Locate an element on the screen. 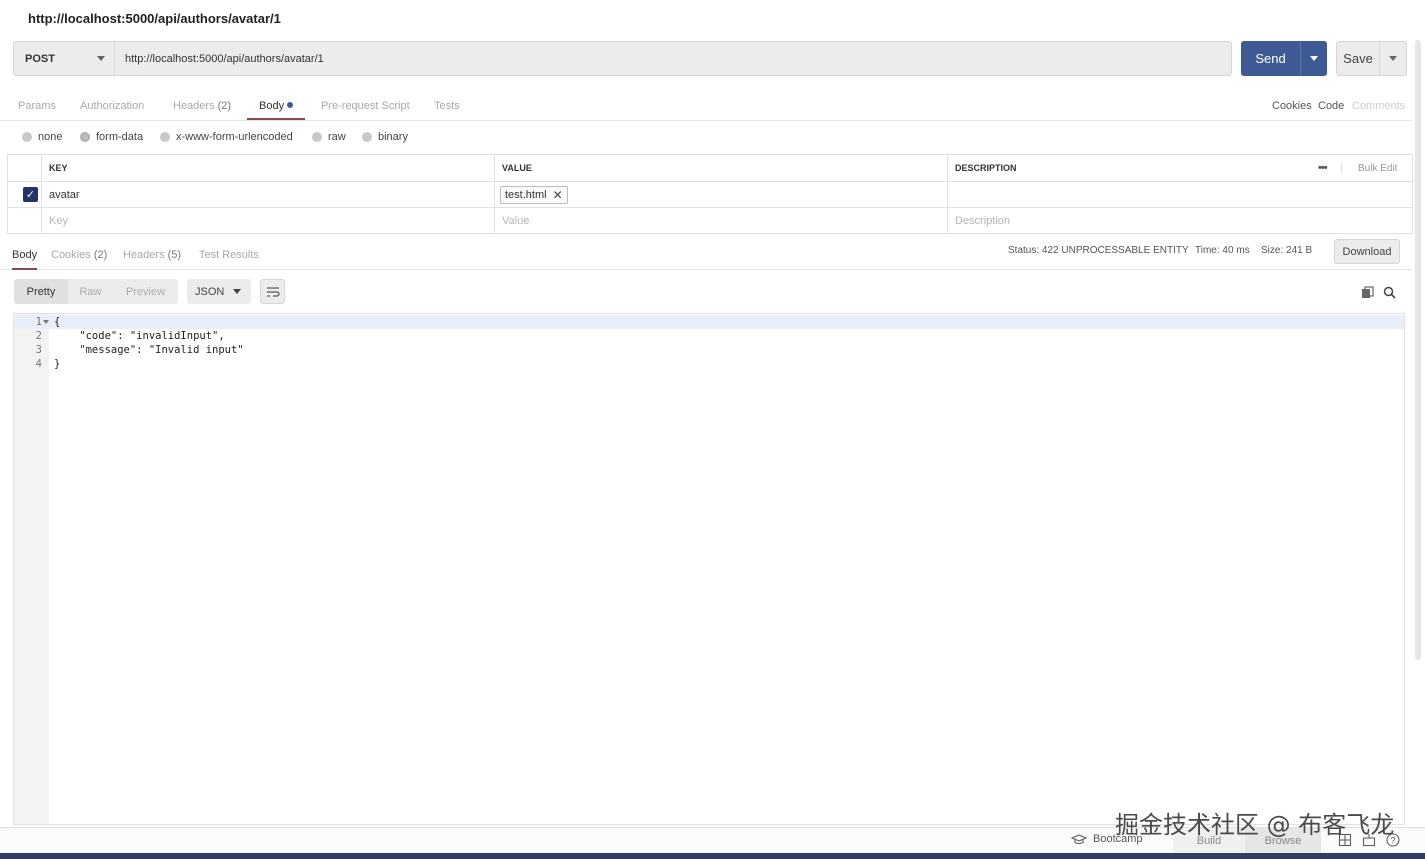 This screenshot has height=859, width=1425. view-mode-group: Pretty Raw Preview is located at coordinates (96, 291).